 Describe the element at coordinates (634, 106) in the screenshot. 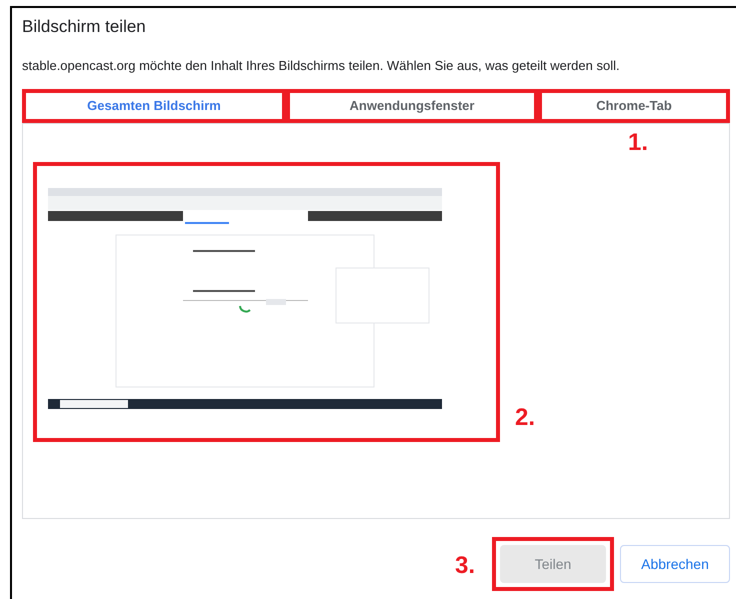

I see `tab: Chrome-Tab` at that location.